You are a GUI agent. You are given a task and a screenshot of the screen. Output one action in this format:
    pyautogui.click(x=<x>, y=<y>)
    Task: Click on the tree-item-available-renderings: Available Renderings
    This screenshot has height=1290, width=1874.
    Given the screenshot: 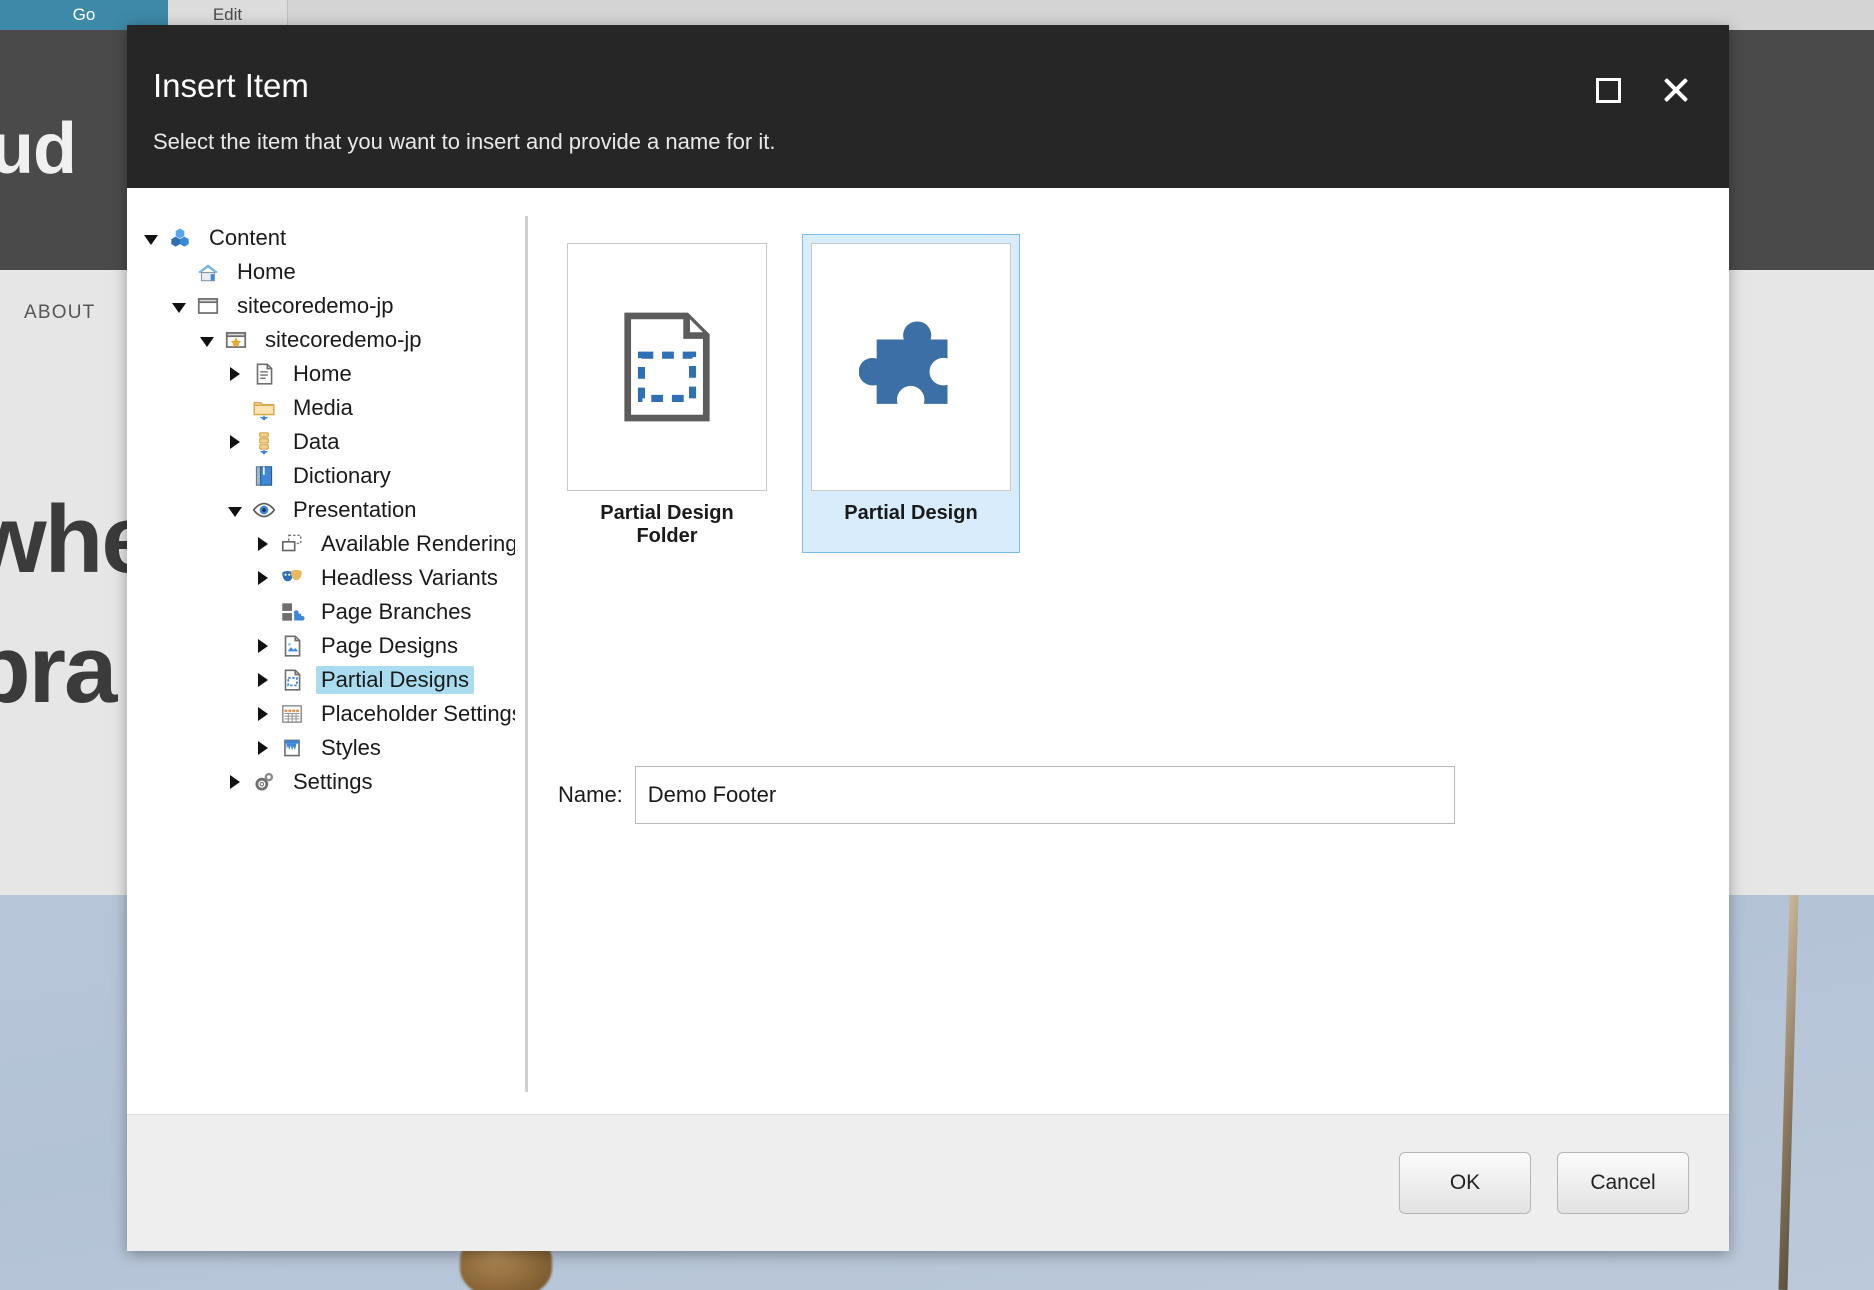 What is the action you would take?
    pyautogui.click(x=326, y=544)
    